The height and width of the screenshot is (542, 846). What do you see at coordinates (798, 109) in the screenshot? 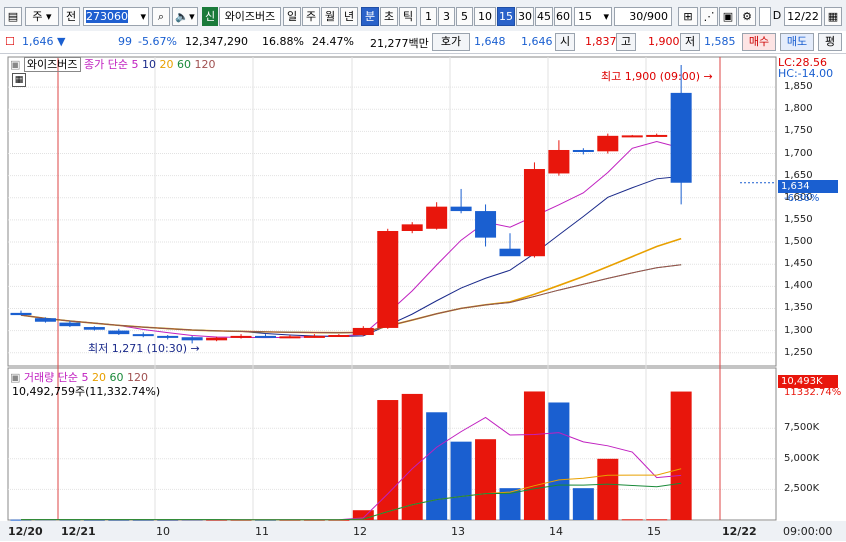
I see `price-tick-label: 1,800` at bounding box center [798, 109].